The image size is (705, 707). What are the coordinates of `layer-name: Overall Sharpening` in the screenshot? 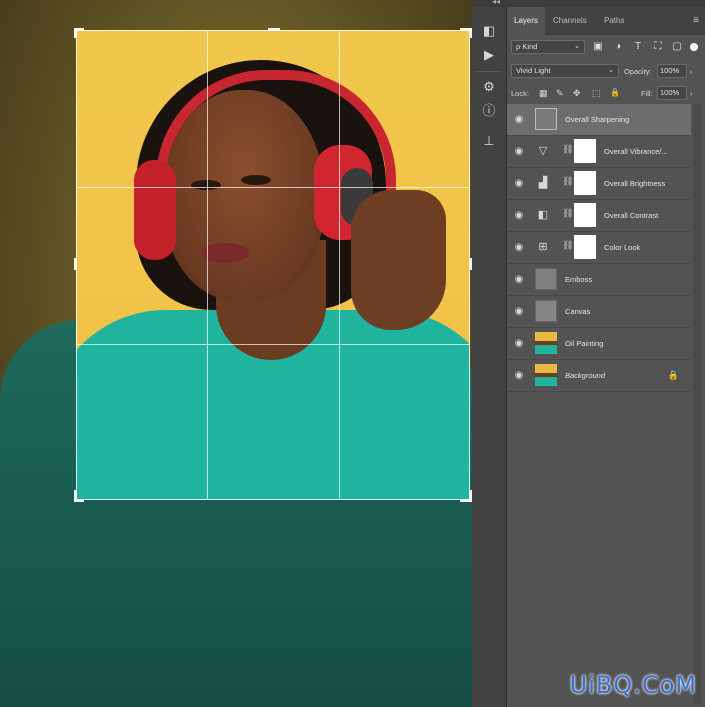 It's located at (597, 119).